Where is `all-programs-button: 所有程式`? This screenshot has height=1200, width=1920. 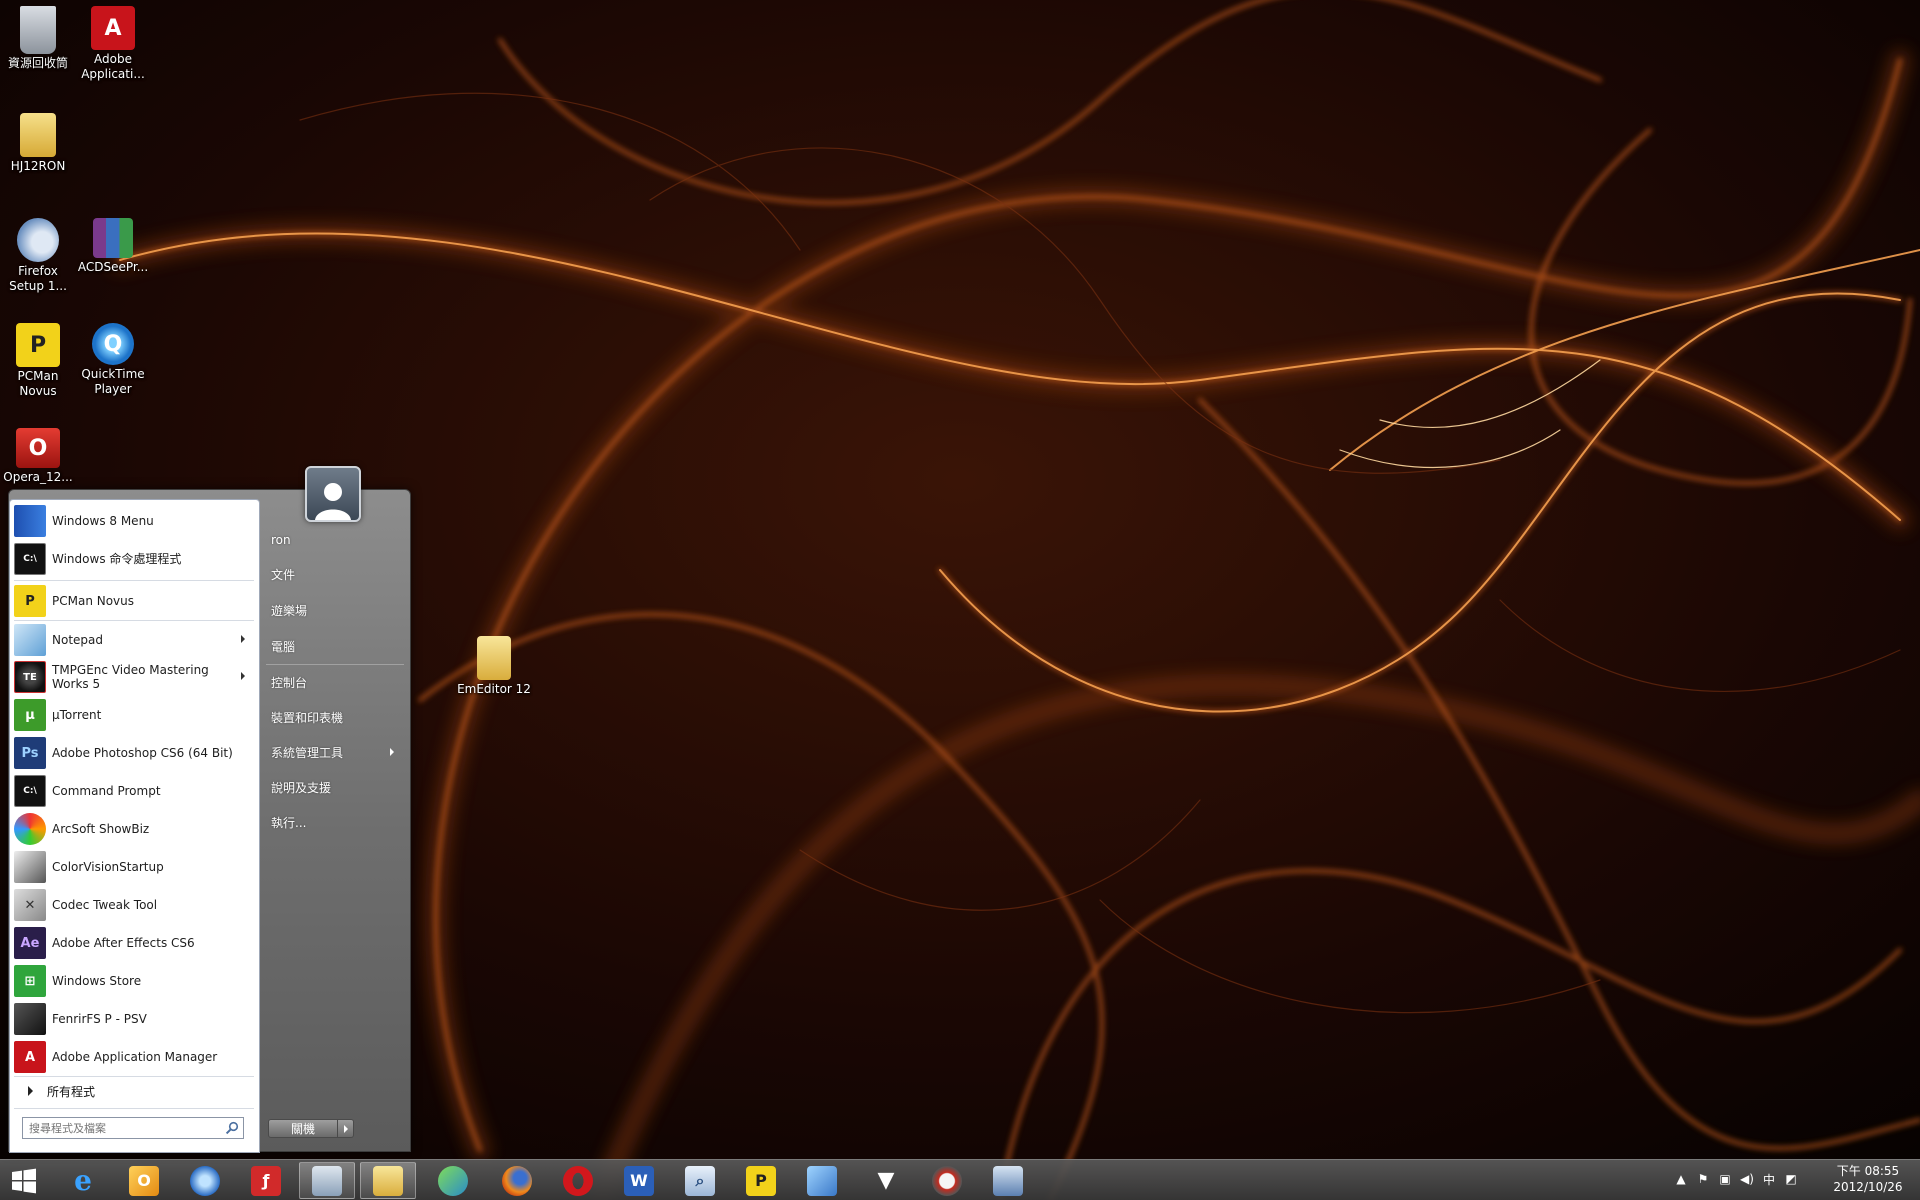 all-programs-button: 所有程式 is located at coordinates (134, 1091).